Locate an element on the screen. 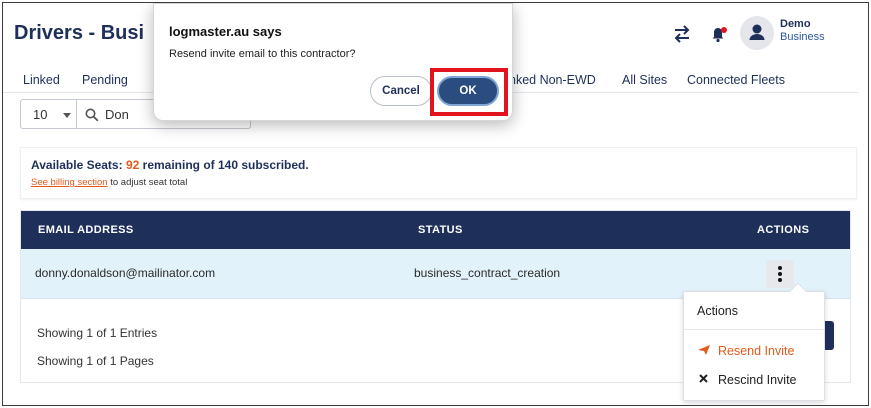  seats-remaining: 92 is located at coordinates (132, 165).